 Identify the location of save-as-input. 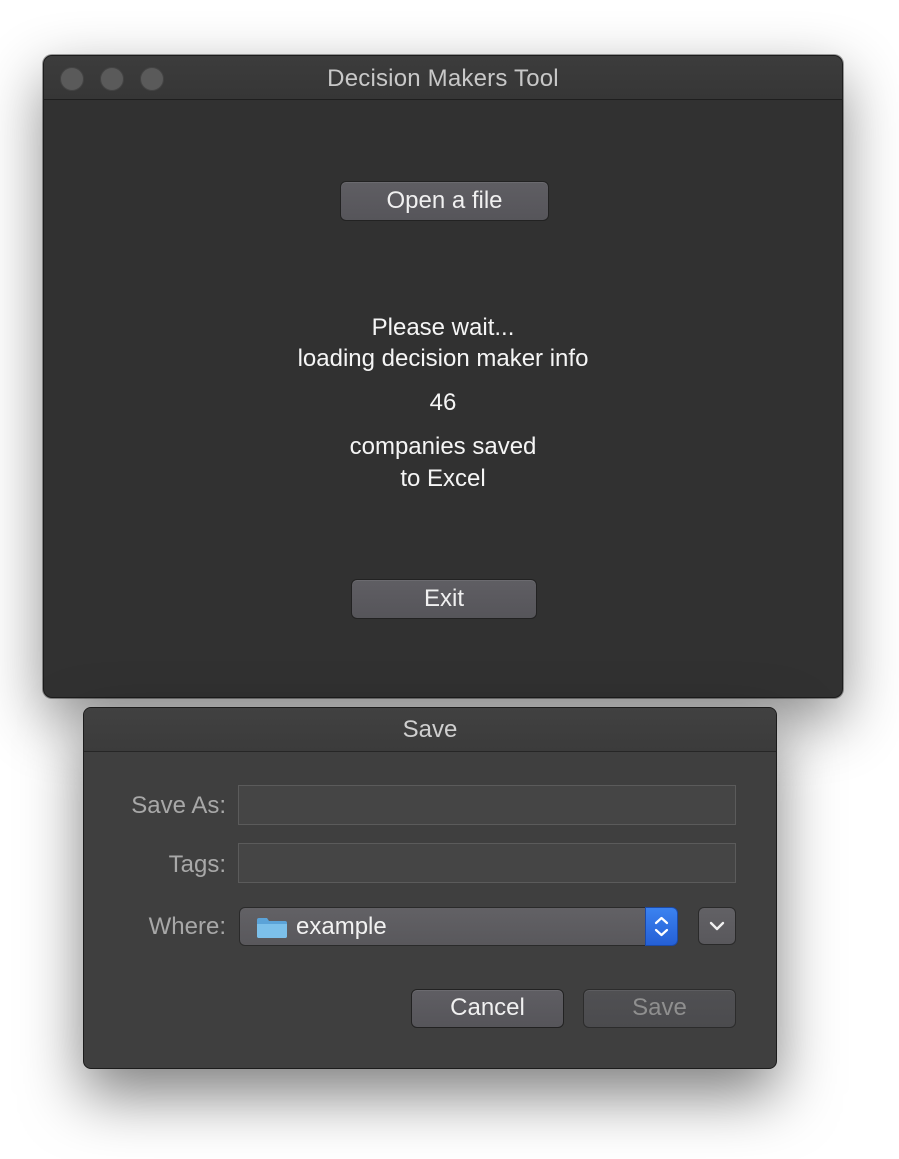
(487, 805).